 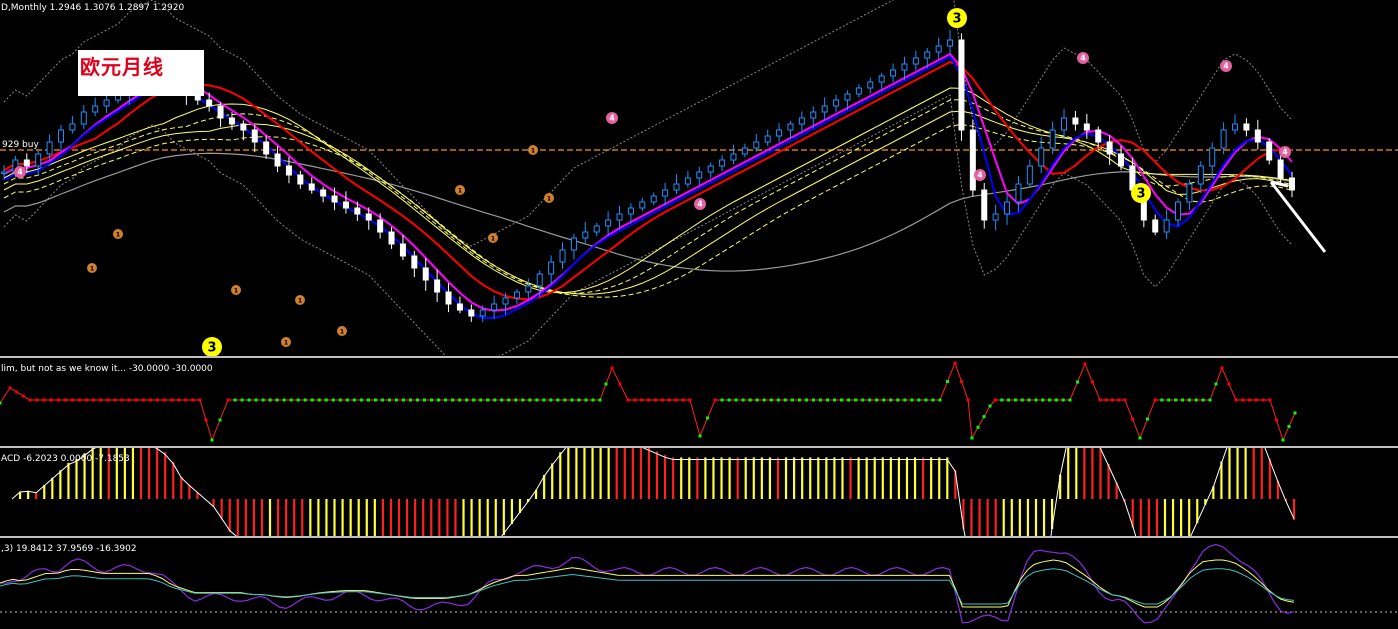 I want to click on macd-signal-line, so click(x=653, y=492).